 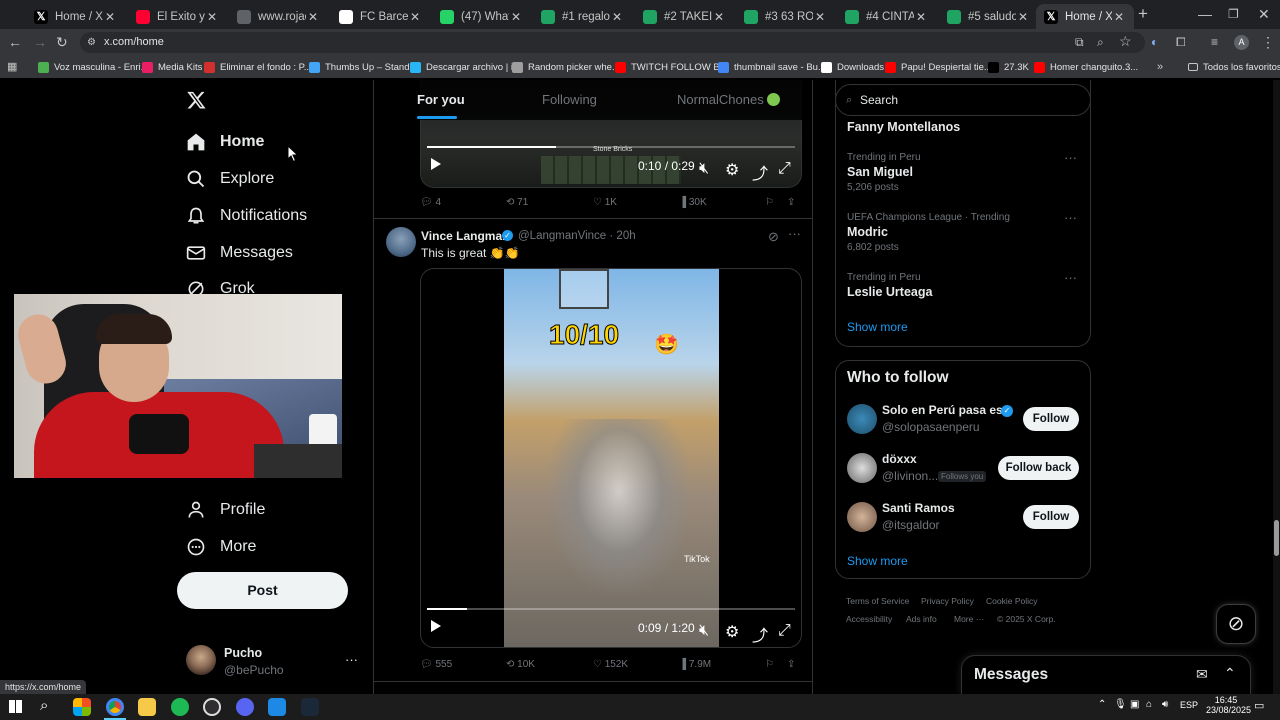 What do you see at coordinates (1038, 468) in the screenshot?
I see `follow-button: Follow back` at bounding box center [1038, 468].